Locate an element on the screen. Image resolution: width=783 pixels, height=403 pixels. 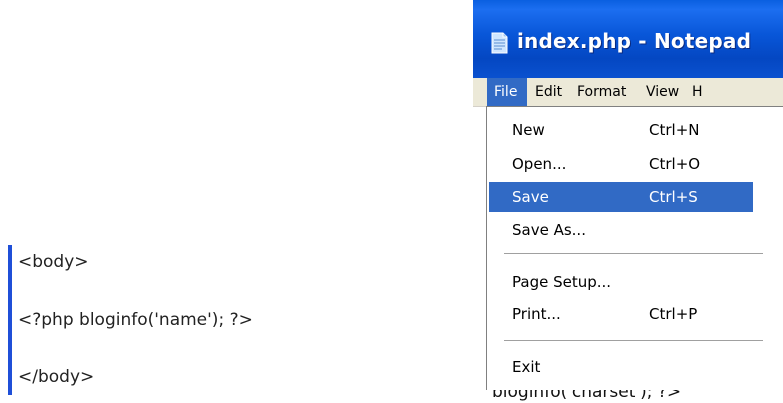
menu-file-label: File is located at coordinates (506, 92).